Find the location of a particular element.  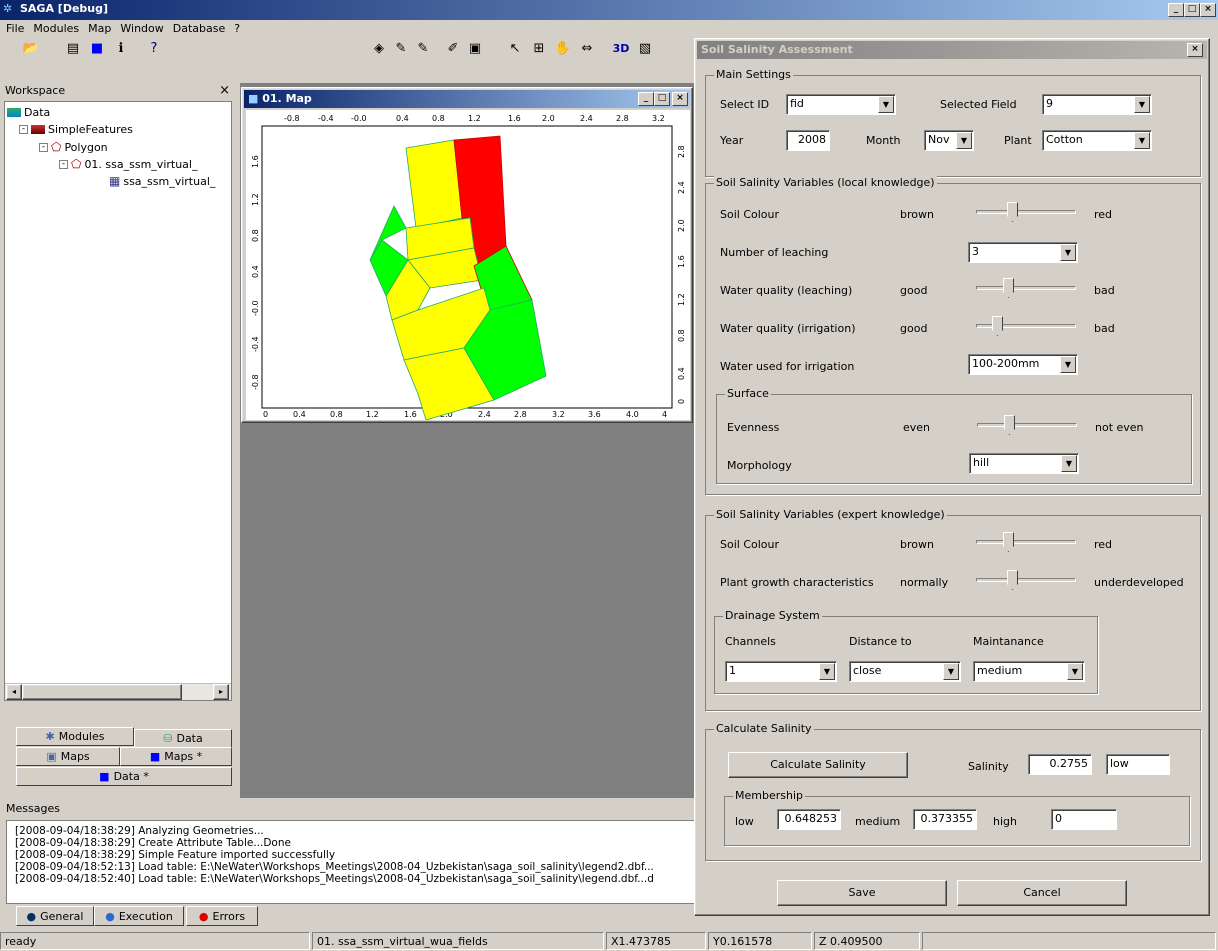

zoom-layer-icon: ✐ is located at coordinates (453, 49).